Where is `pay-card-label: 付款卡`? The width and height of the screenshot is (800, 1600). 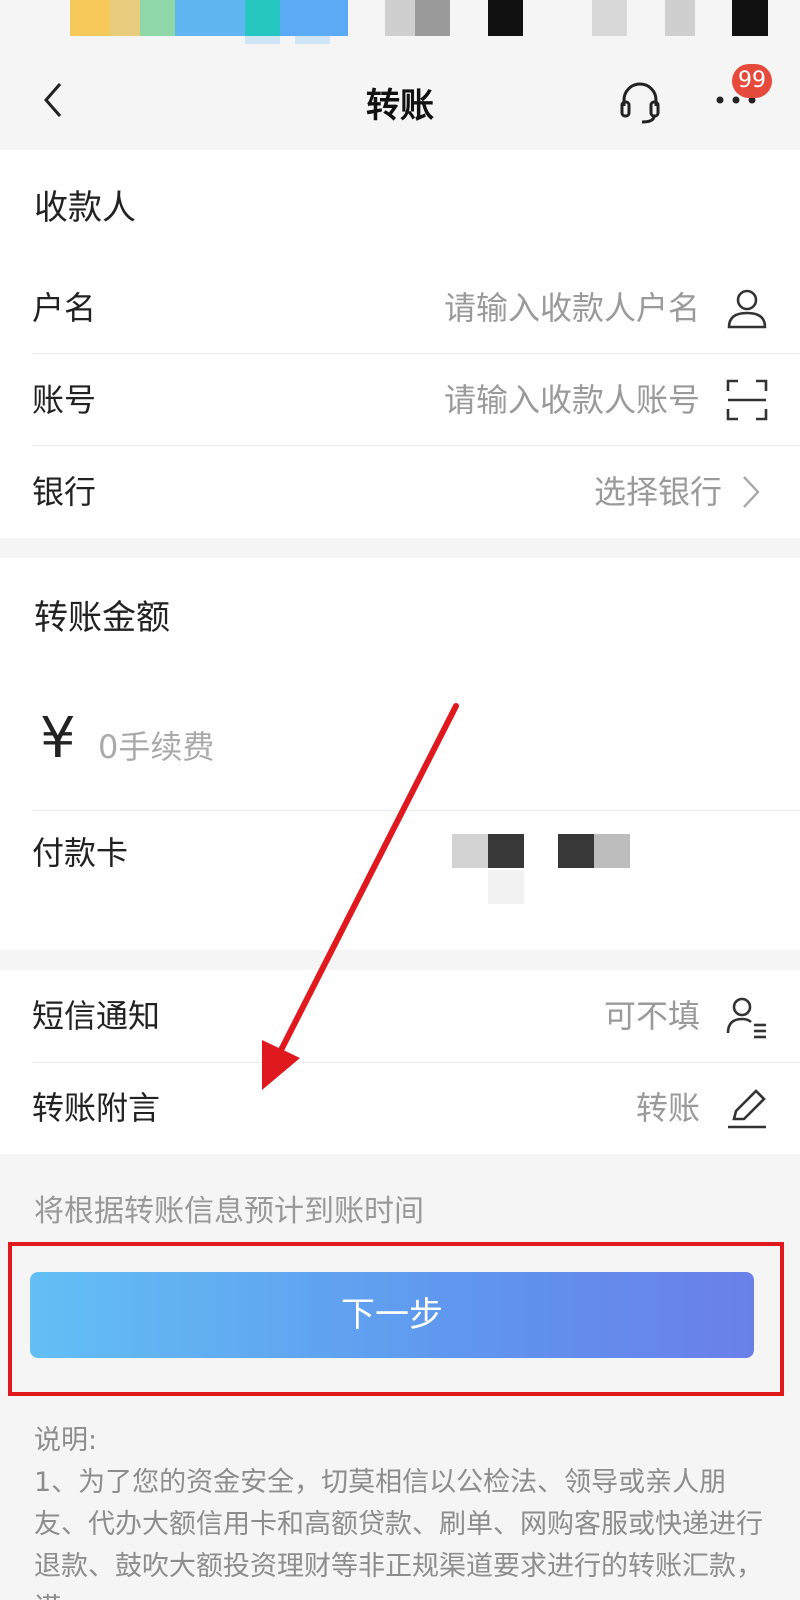
pay-card-label: 付款卡 is located at coordinates (80, 853).